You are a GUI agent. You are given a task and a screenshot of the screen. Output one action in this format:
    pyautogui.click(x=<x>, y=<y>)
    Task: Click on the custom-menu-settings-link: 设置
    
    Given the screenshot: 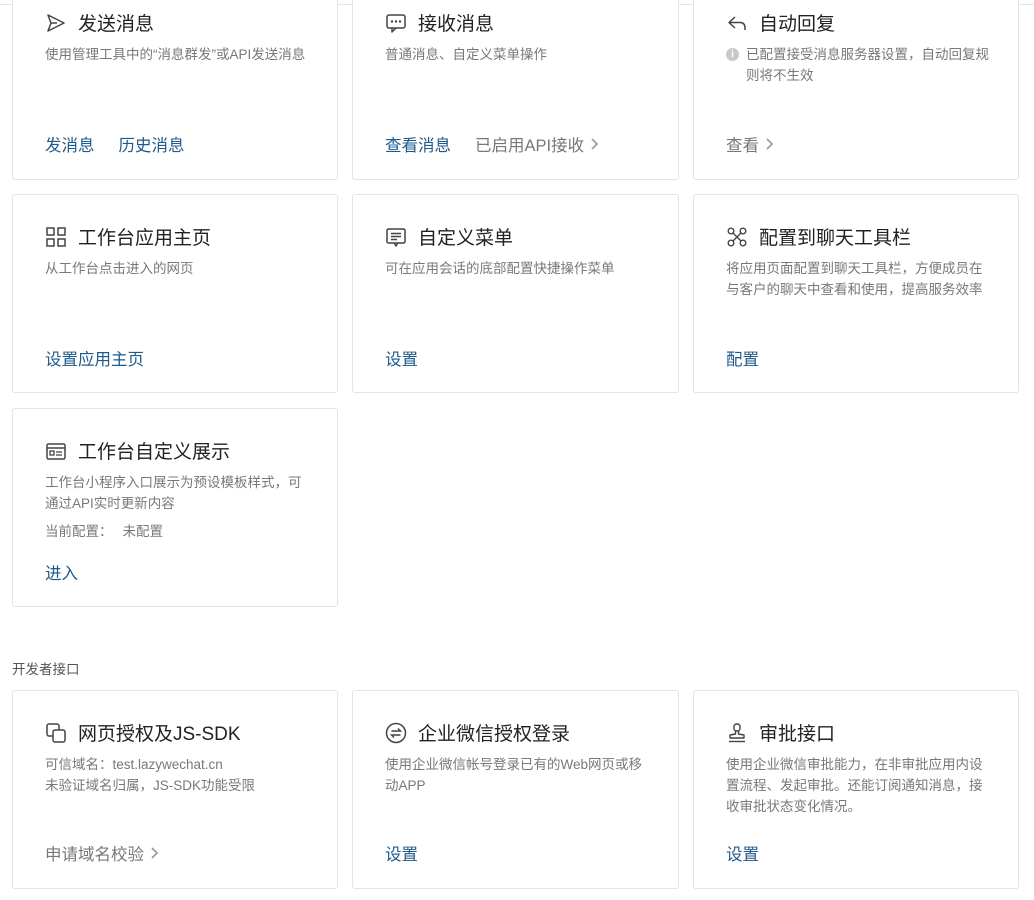 What is the action you would take?
    pyautogui.click(x=401, y=358)
    